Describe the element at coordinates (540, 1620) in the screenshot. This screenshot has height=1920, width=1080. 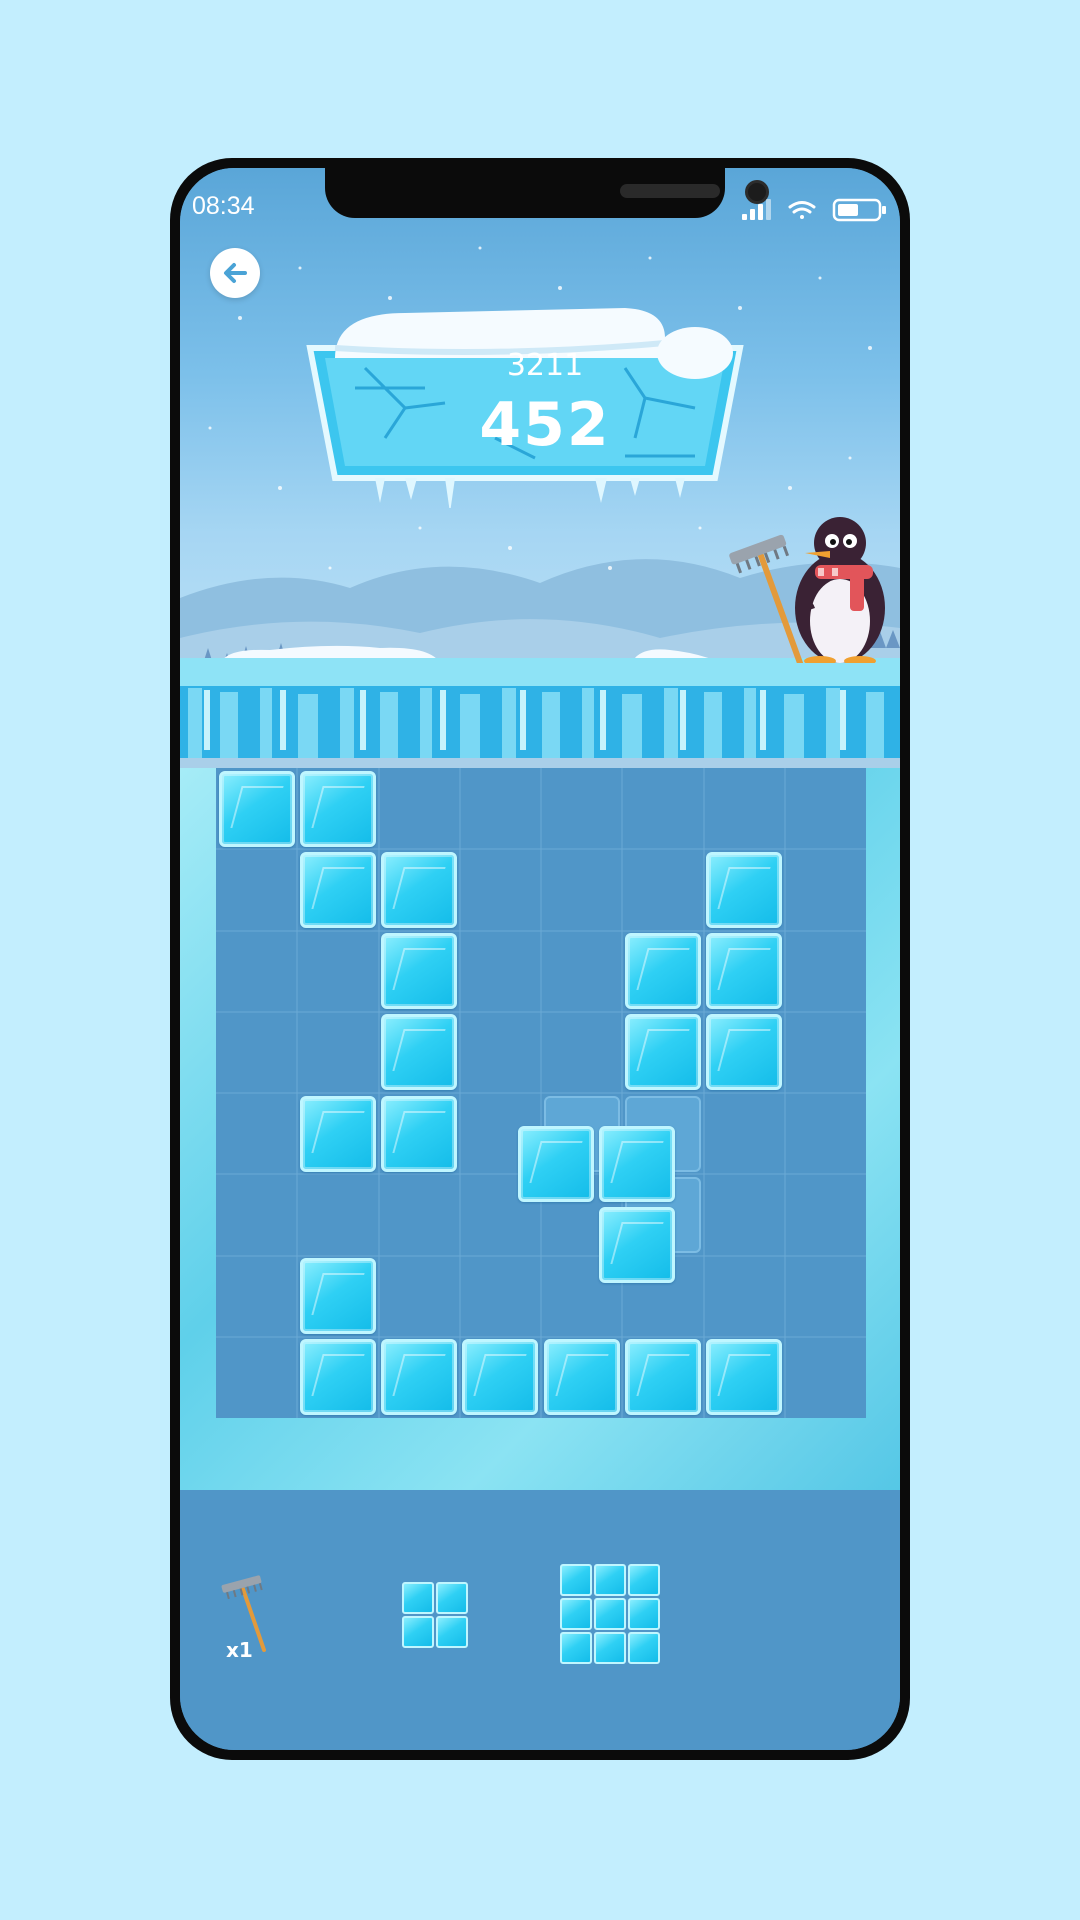
I see `piece-tray` at that location.